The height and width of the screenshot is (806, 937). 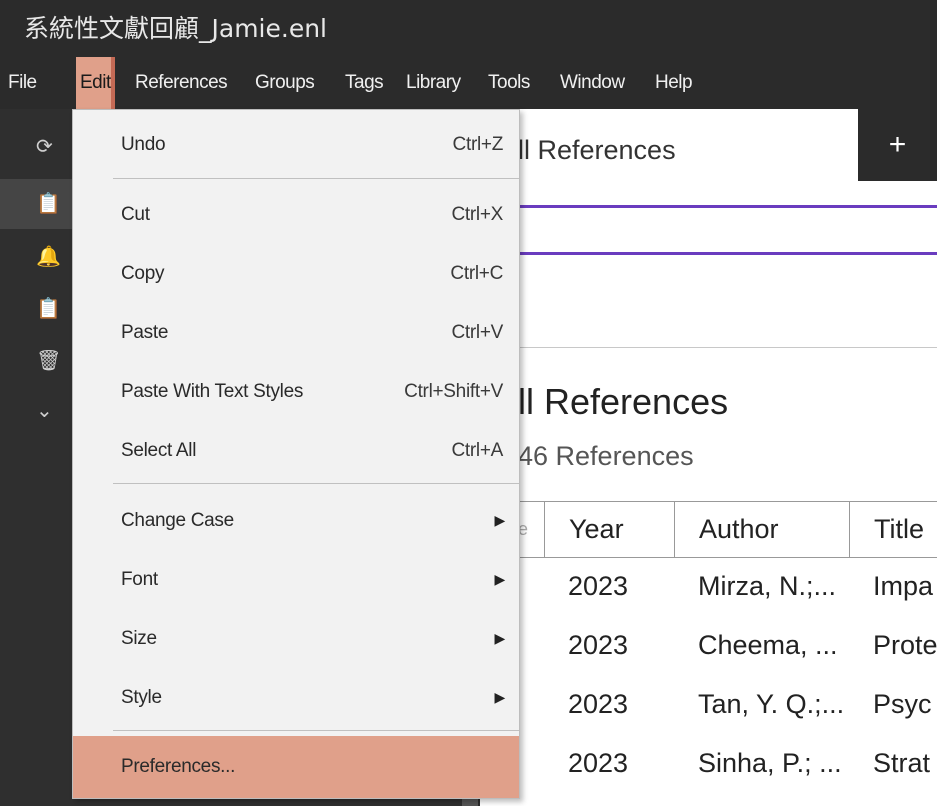 I want to click on window-title: 系統性文獻回顧_Jamie.enl, so click(x=468, y=28).